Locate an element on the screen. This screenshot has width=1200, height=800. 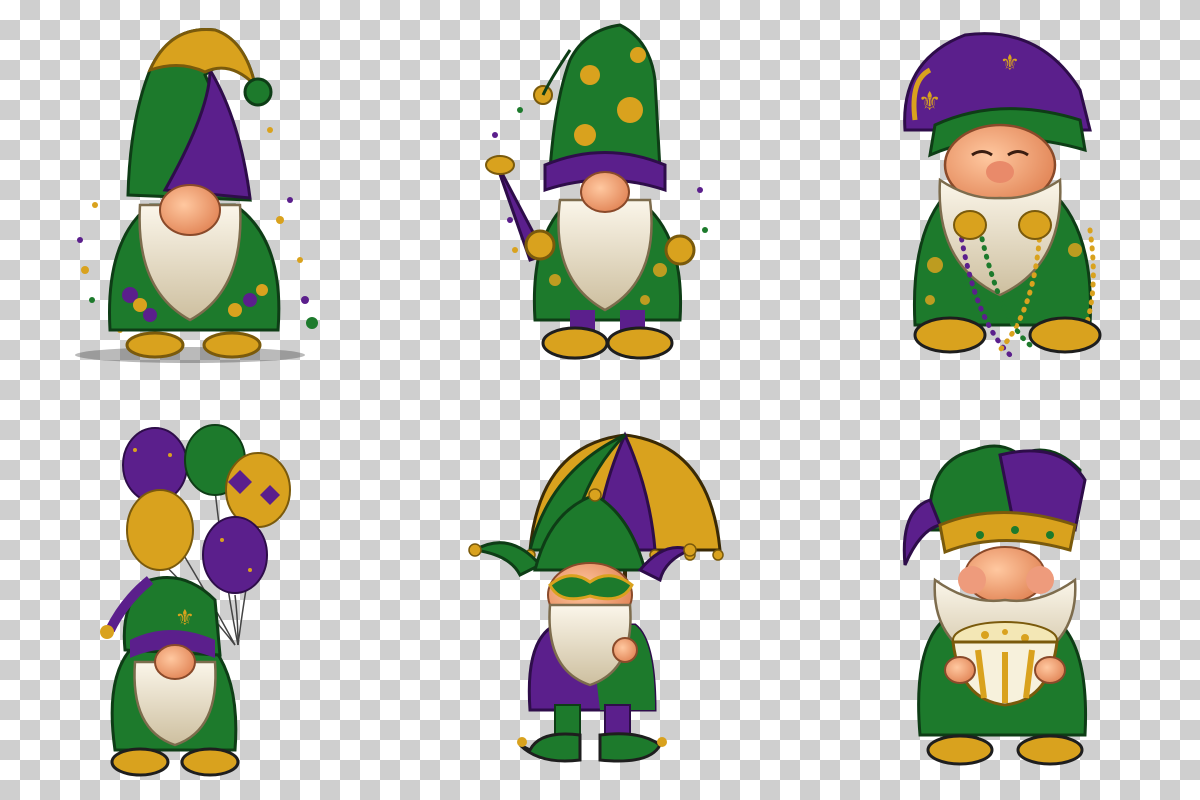
gnome-with-horn-icon is located at coordinates (596, 191).